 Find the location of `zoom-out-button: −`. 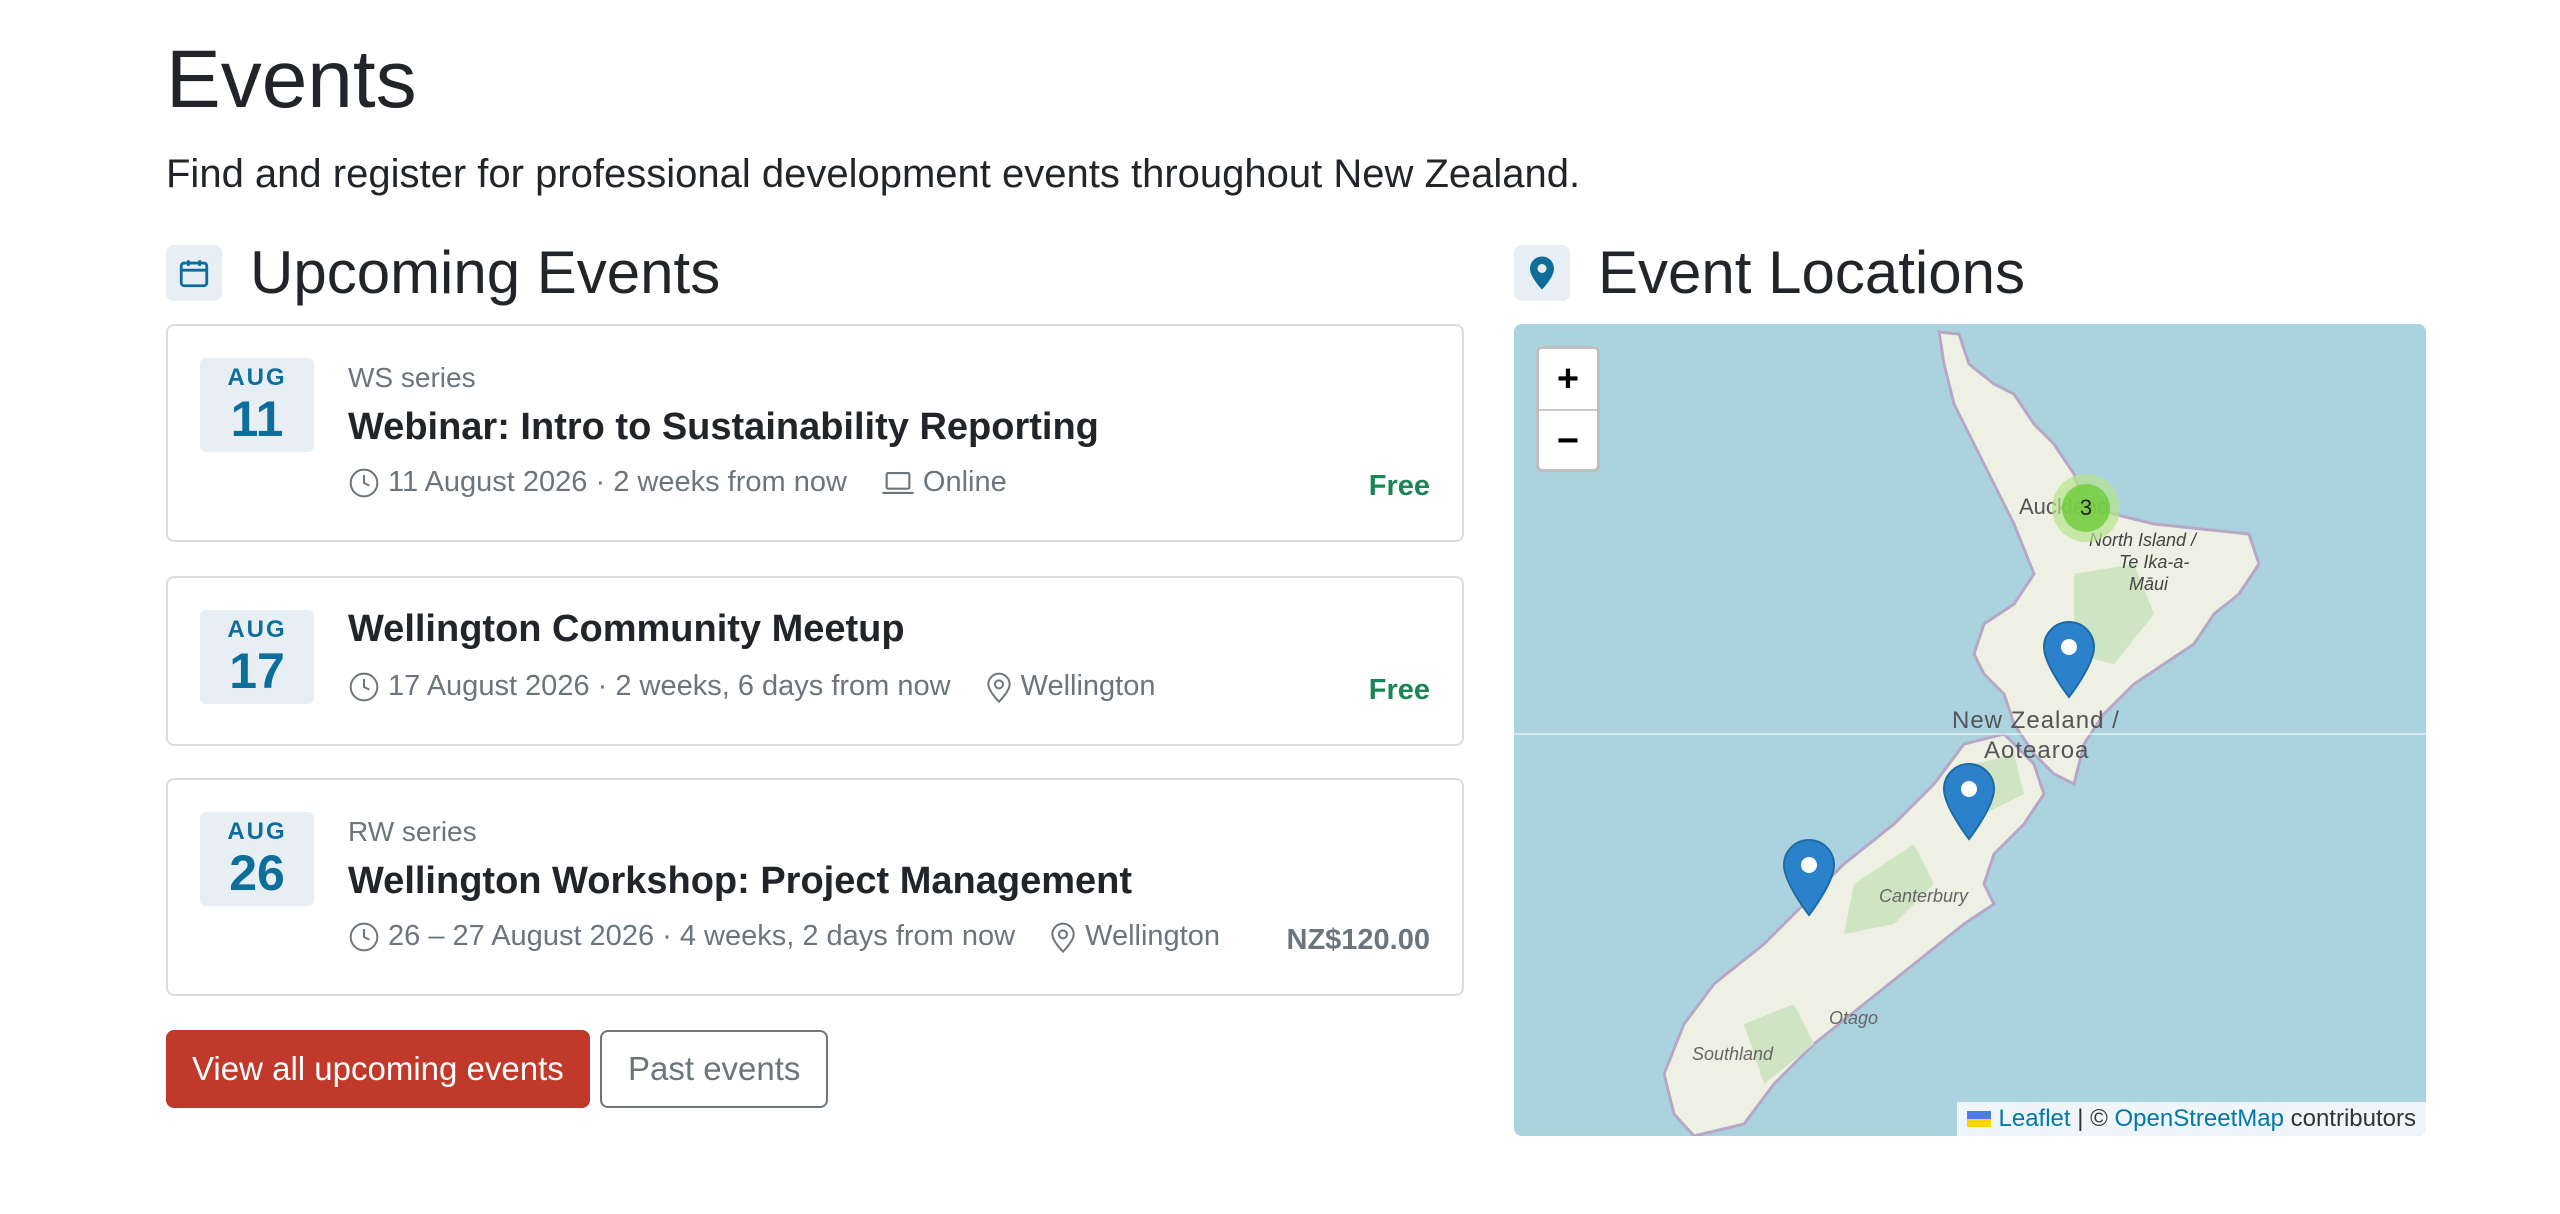

zoom-out-button: − is located at coordinates (1568, 439).